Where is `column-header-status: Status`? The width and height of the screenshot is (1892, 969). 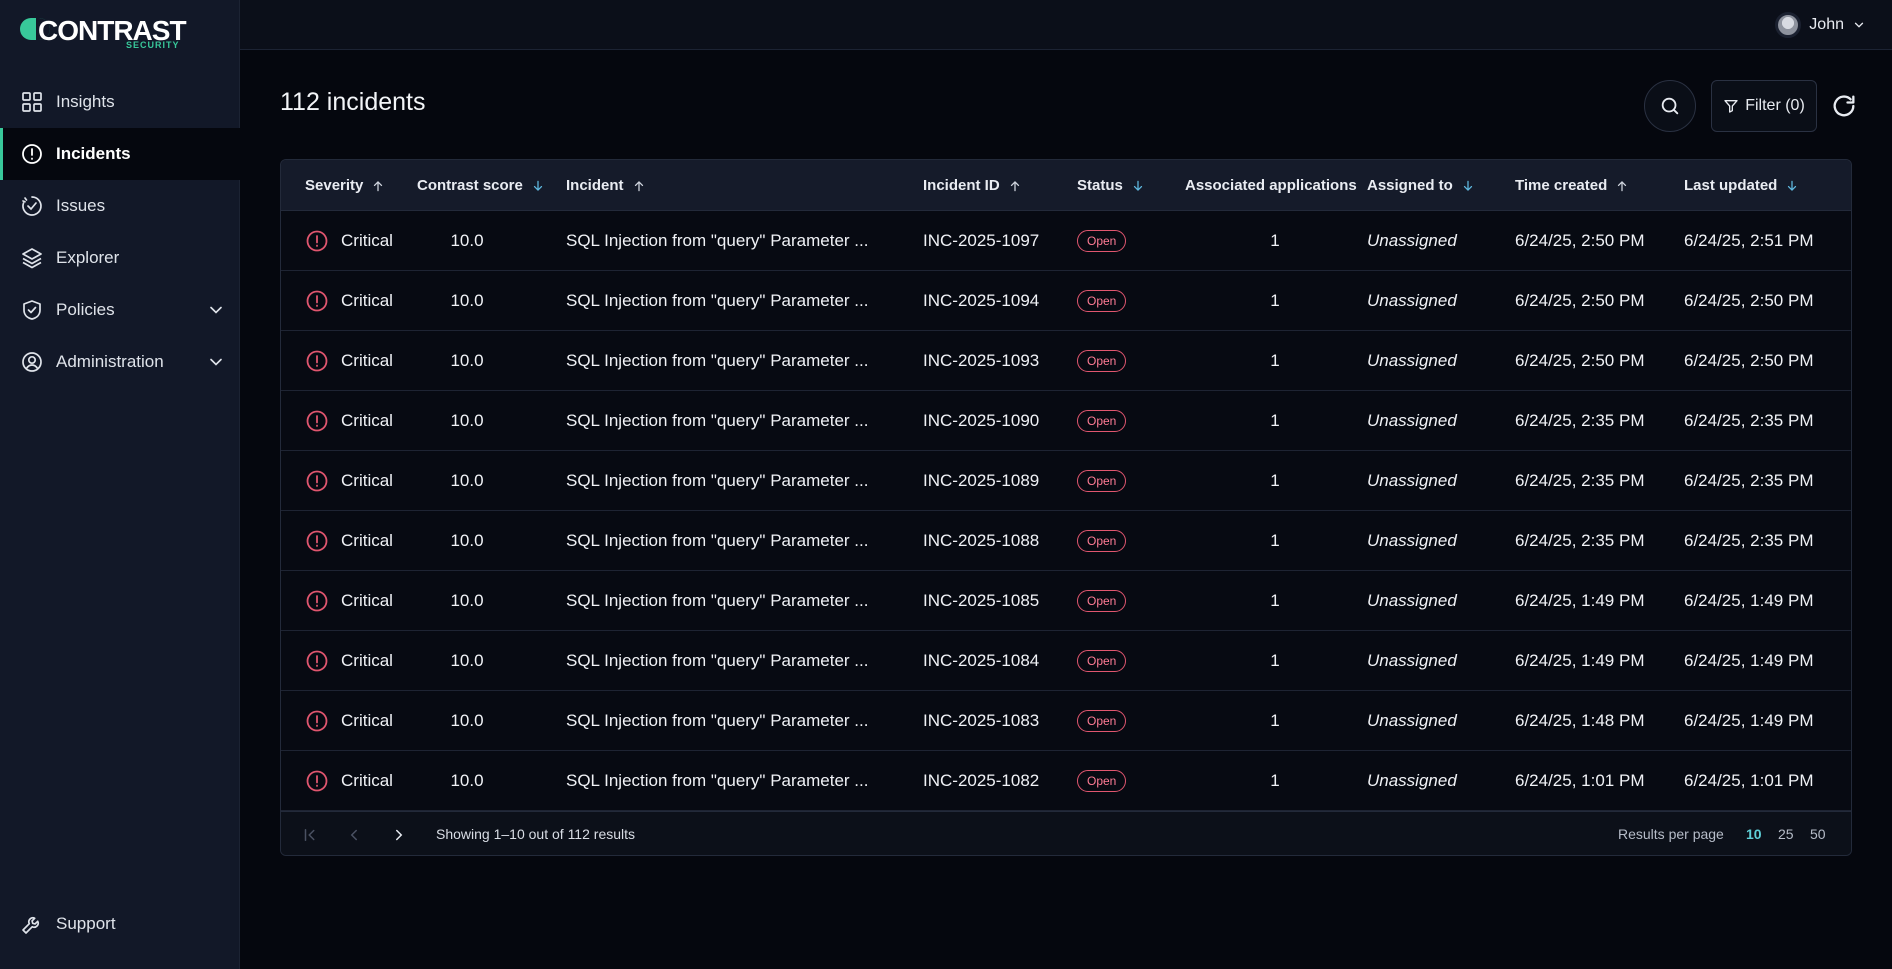 column-header-status: Status is located at coordinates (1111, 185).